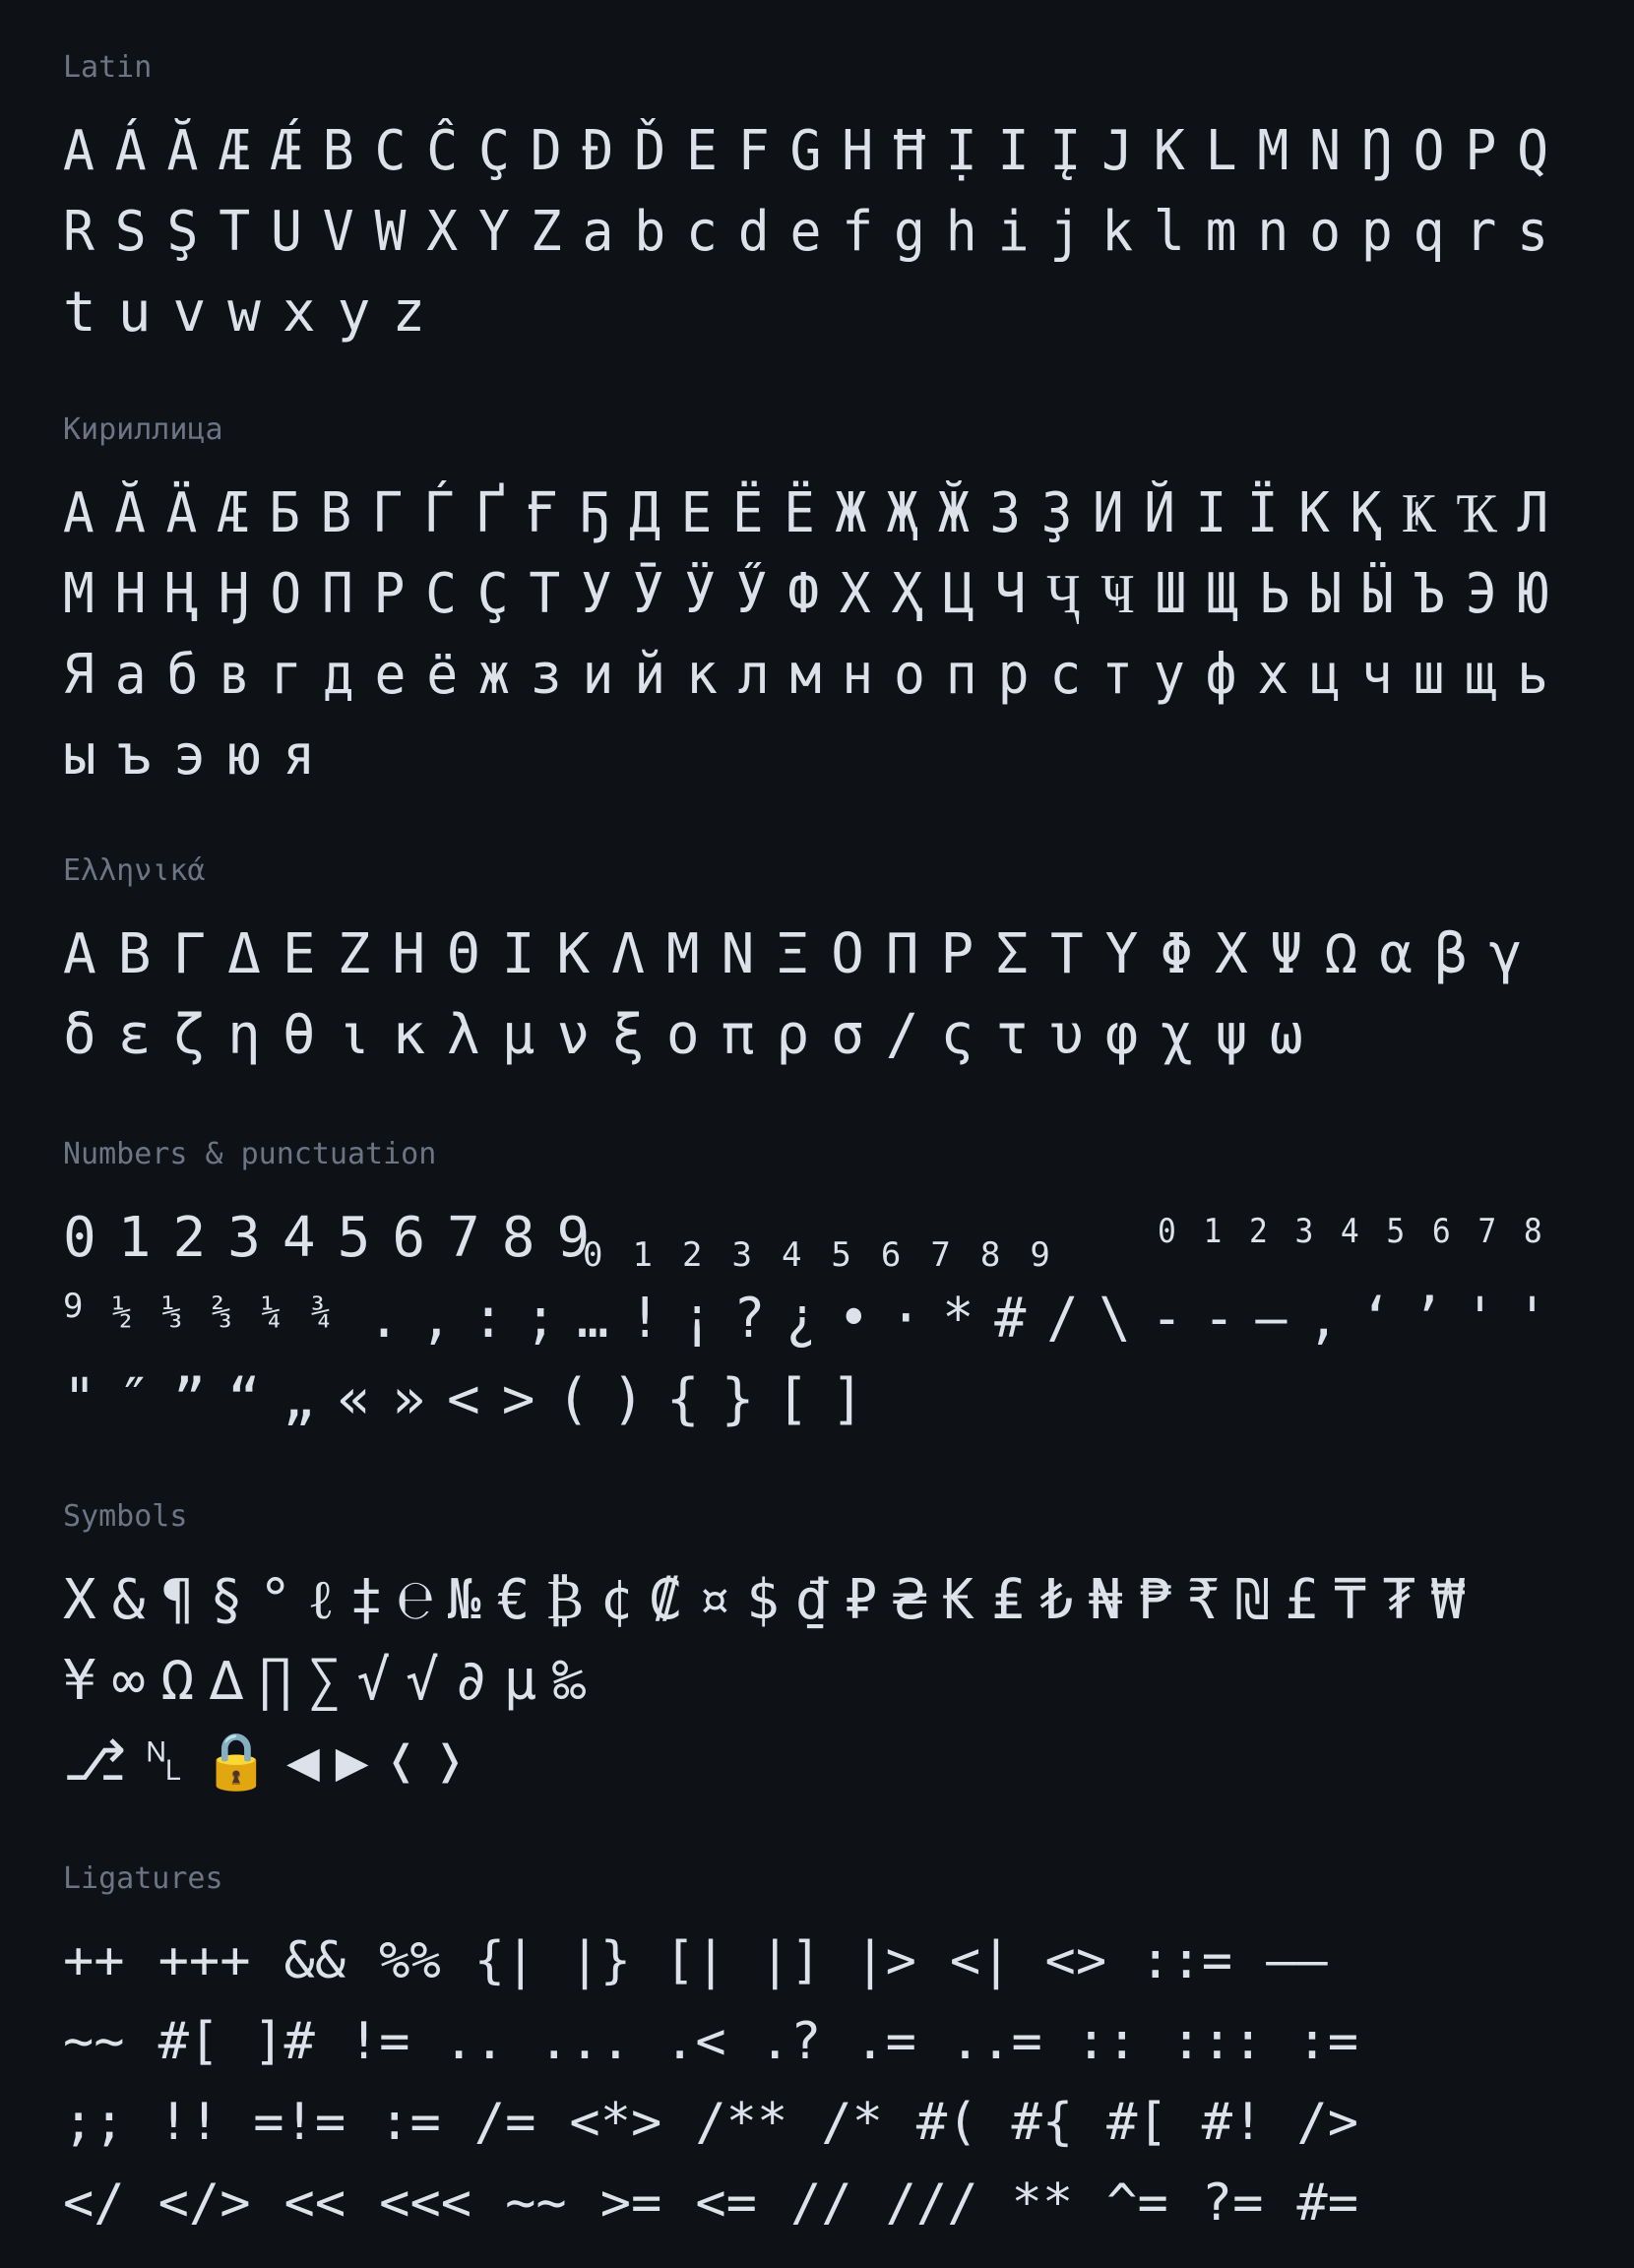 The height and width of the screenshot is (2268, 1634). What do you see at coordinates (753, 675) in the screenshot?
I see `glyph: л` at bounding box center [753, 675].